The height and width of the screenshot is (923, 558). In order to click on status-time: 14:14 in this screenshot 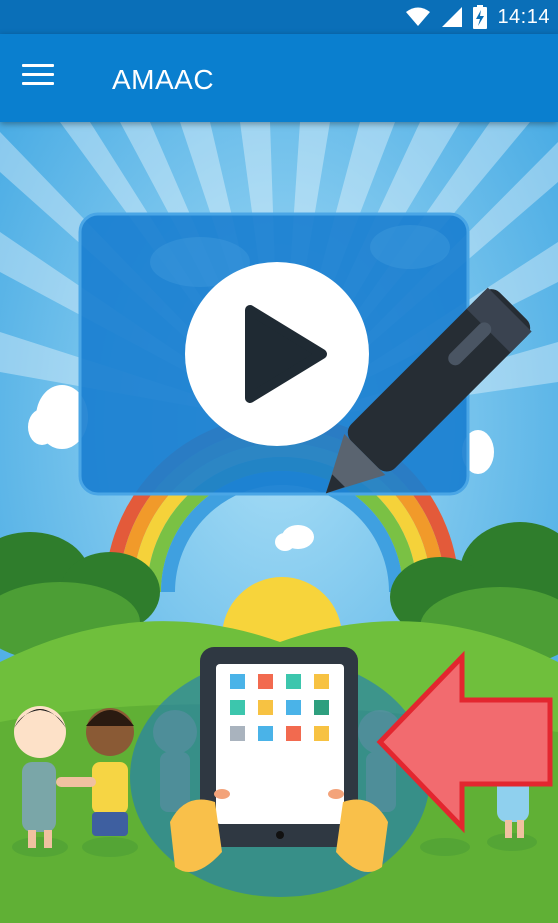, I will do `click(523, 16)`.